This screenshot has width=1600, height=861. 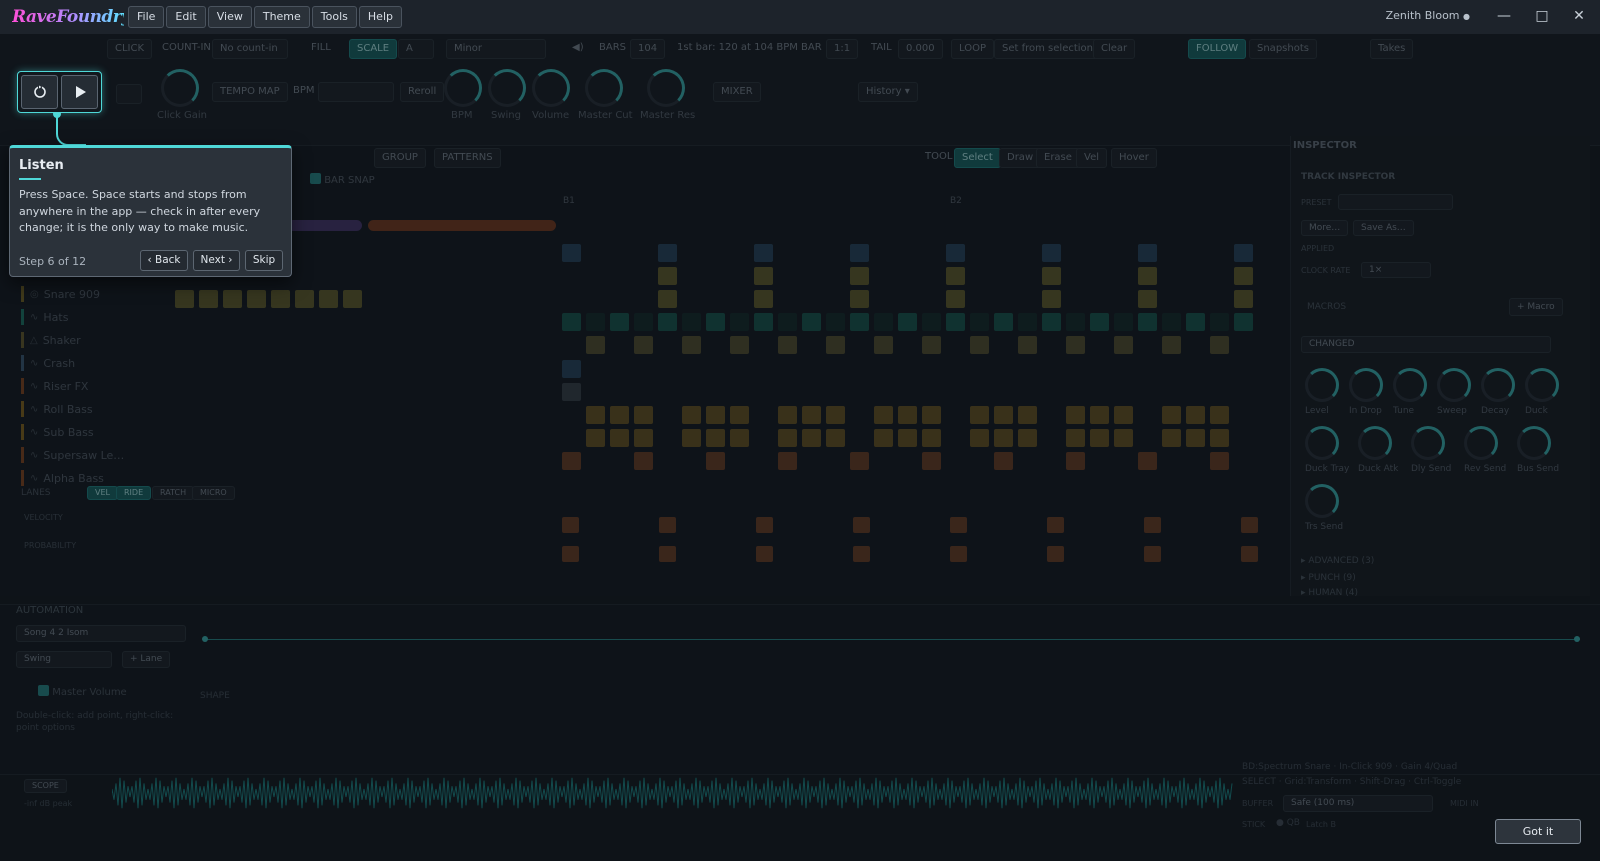 What do you see at coordinates (51, 340) in the screenshot?
I see `track-row: △ Shaker` at bounding box center [51, 340].